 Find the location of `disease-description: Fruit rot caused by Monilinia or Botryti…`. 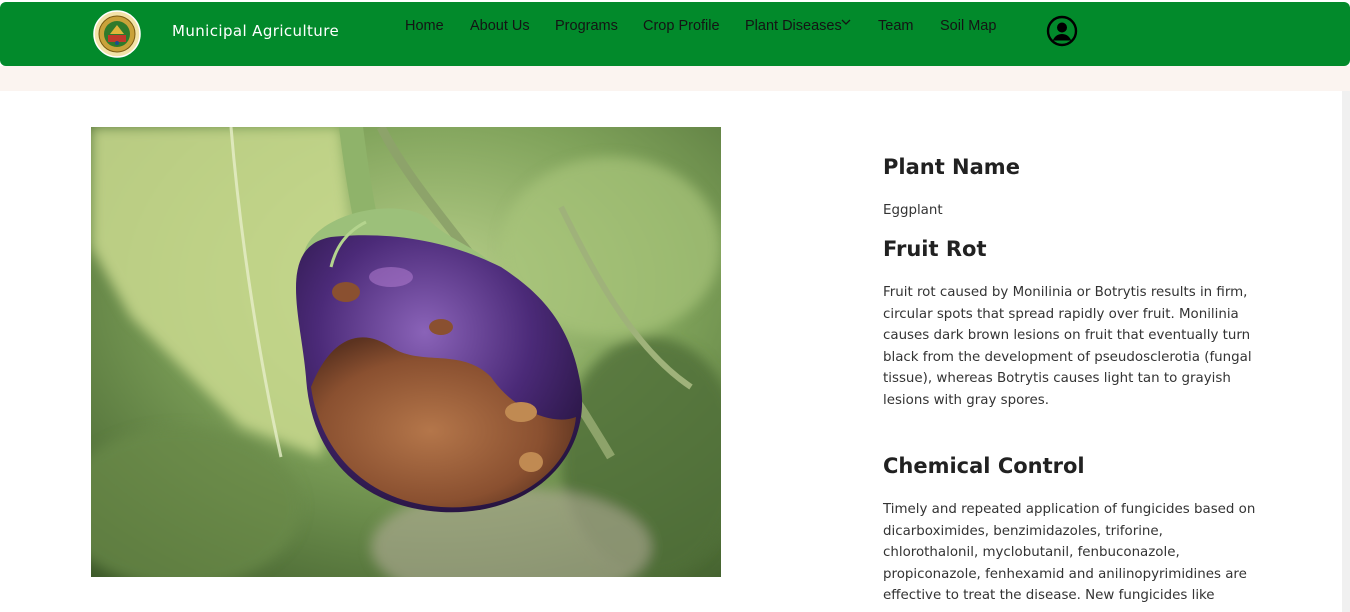

disease-description: Fruit rot caused by Monilinia or Botryti… is located at coordinates (1067, 346).